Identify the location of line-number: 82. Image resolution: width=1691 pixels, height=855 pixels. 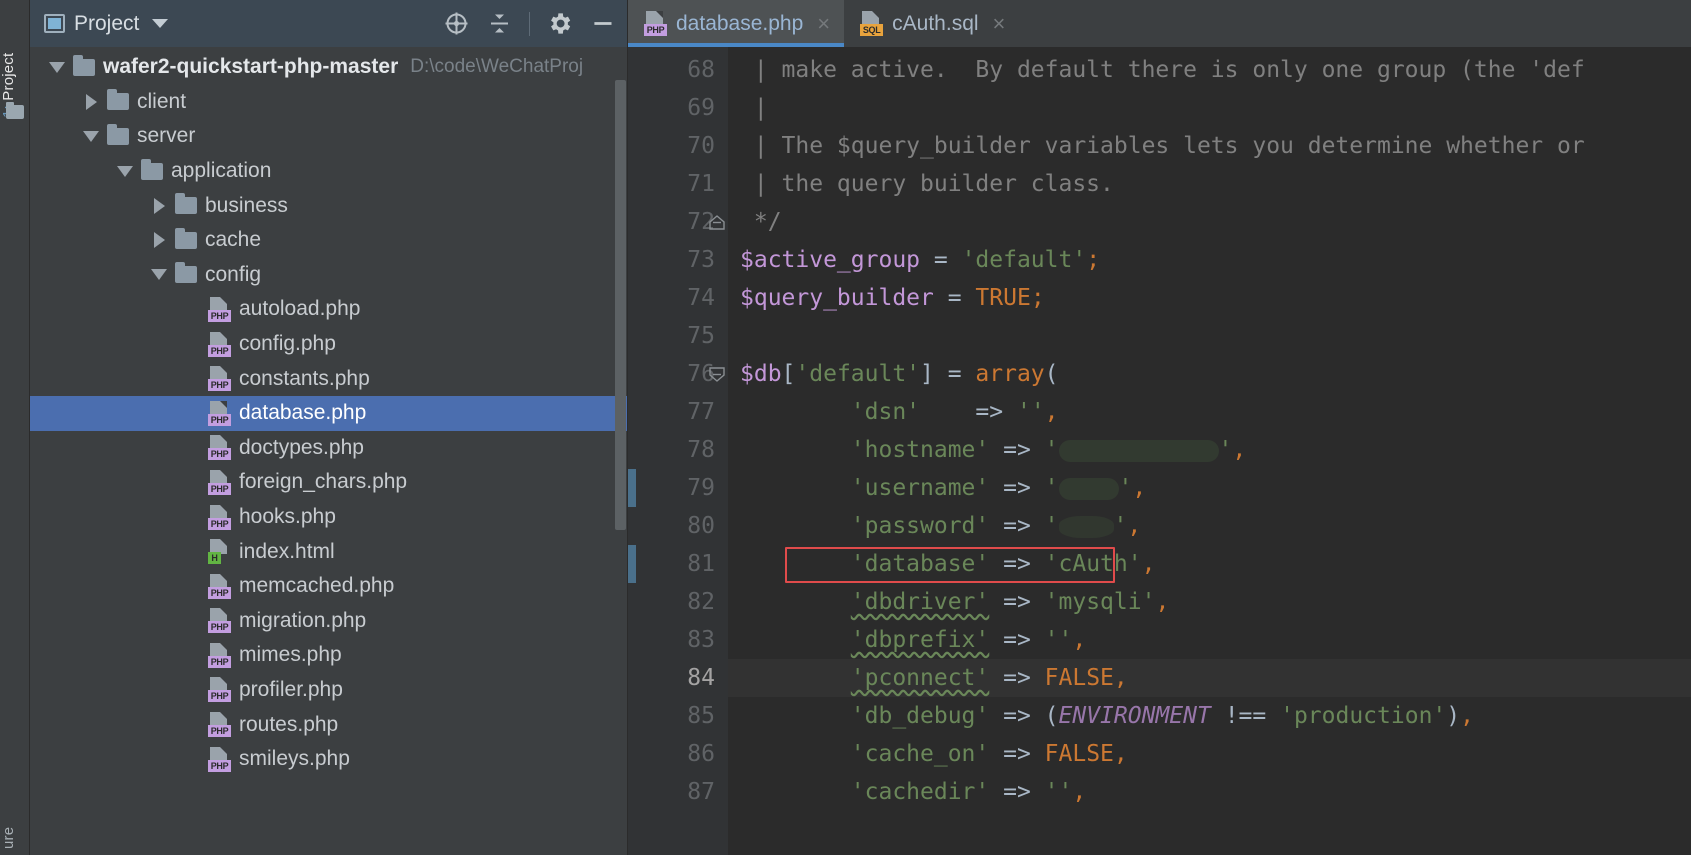
(701, 602).